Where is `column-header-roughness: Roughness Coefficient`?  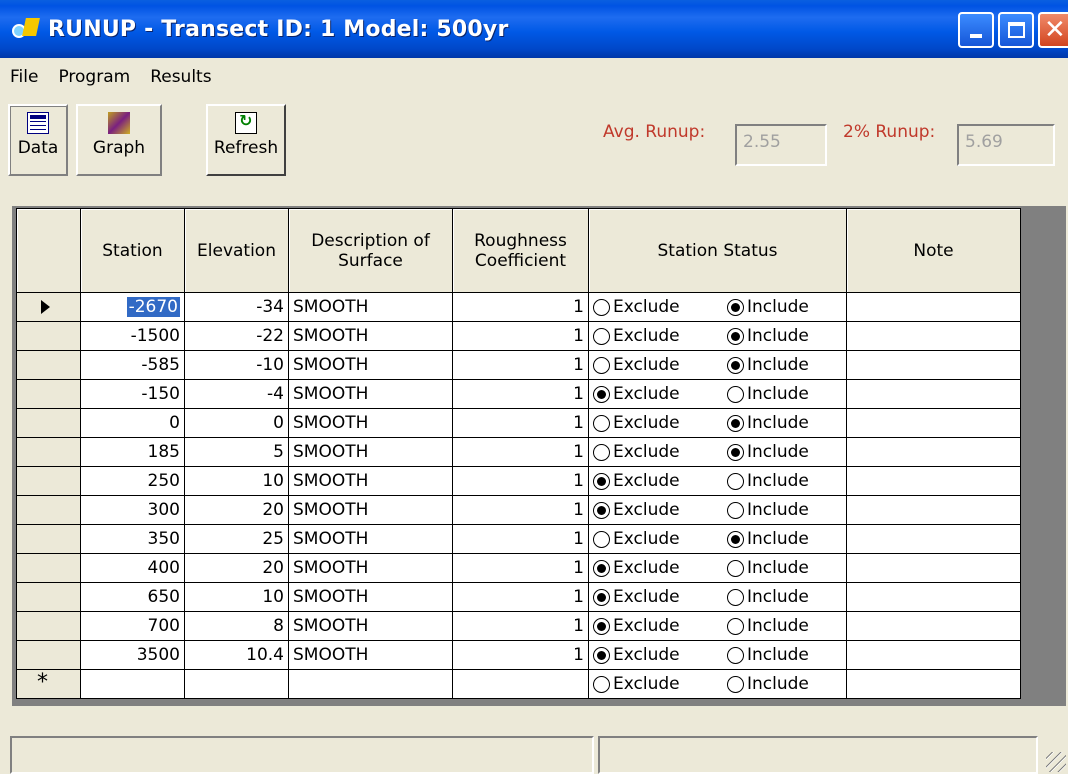 column-header-roughness: Roughness Coefficient is located at coordinates (520, 250).